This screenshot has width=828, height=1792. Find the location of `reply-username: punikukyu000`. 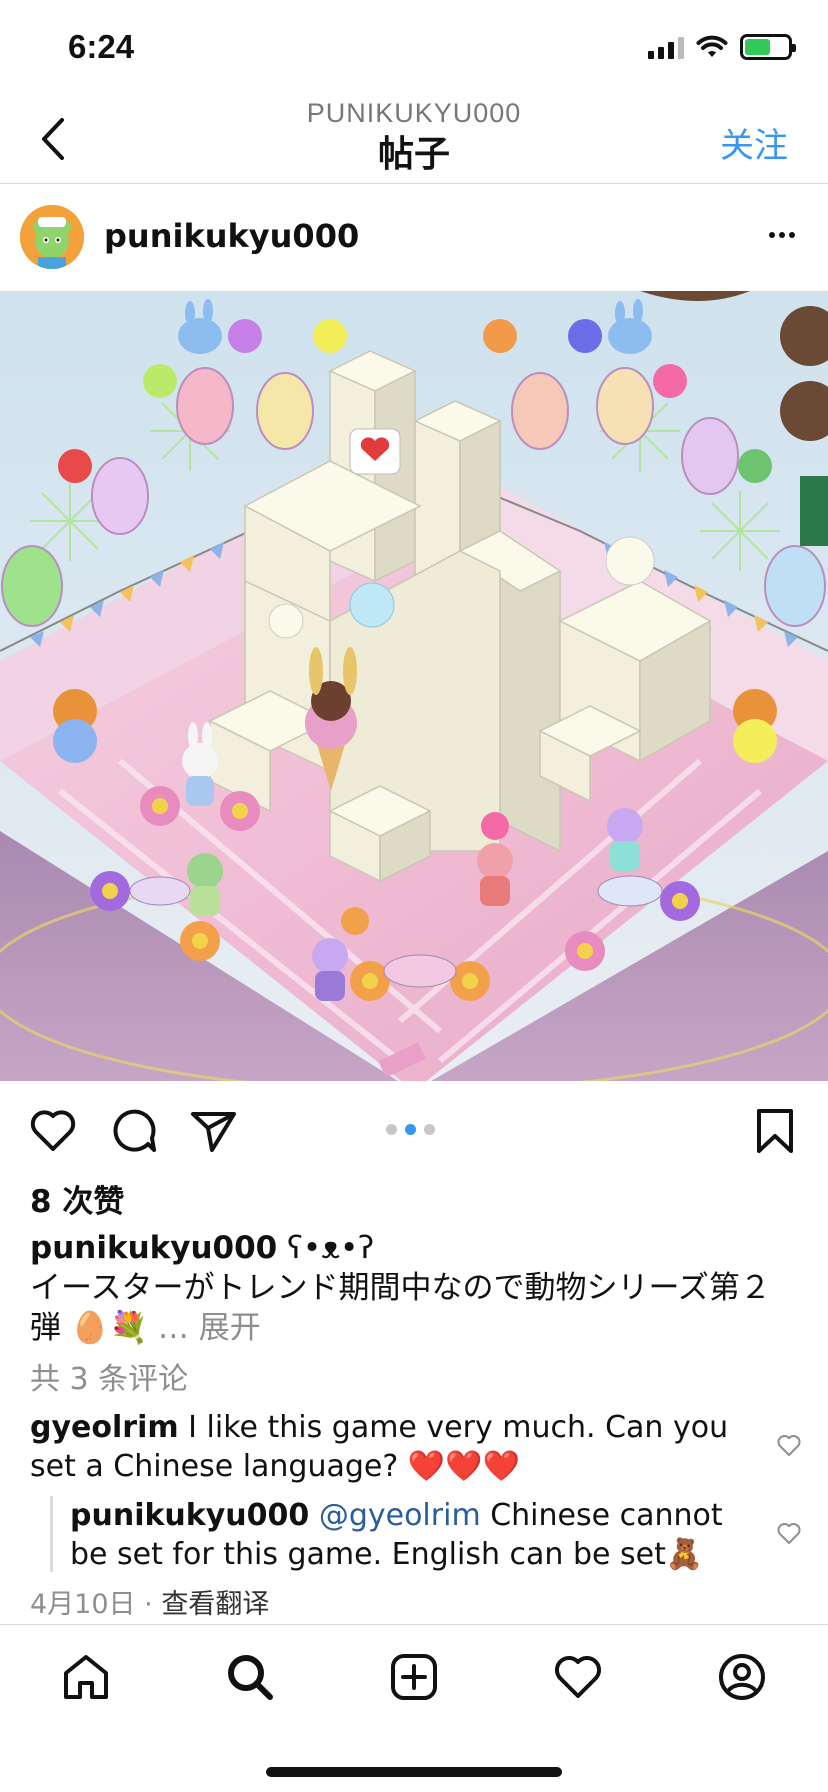

reply-username: punikukyu000 is located at coordinates (189, 1515).